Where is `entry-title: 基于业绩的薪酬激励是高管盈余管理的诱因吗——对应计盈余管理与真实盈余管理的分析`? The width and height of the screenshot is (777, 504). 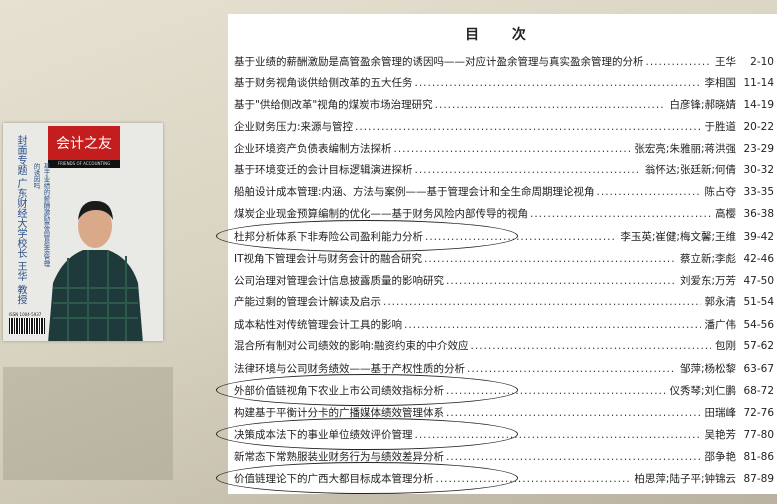 entry-title: 基于业绩的薪酬激励是高管盈余管理的诱因吗——对应计盈余管理与真实盈余管理的分析 is located at coordinates (439, 62).